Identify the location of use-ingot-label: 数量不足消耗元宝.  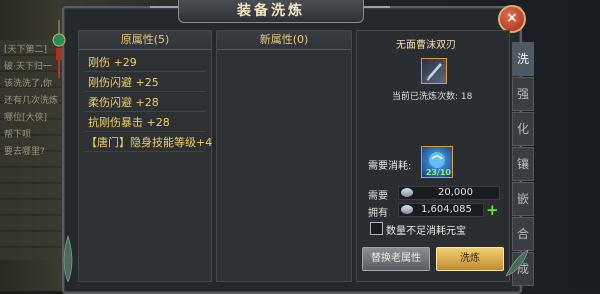
(426, 231).